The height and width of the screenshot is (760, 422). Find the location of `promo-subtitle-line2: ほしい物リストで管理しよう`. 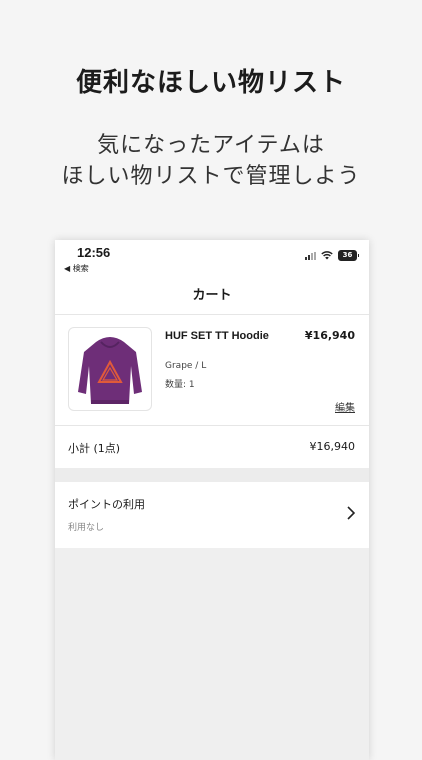

promo-subtitle-line2: ほしい物リストで管理しよう is located at coordinates (211, 176).